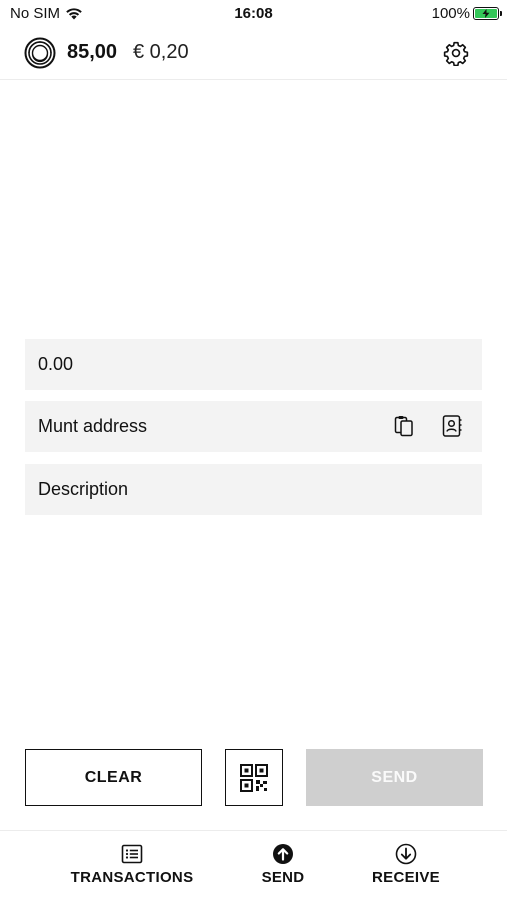 This screenshot has height=900, width=507. I want to click on settings-gear-icon, so click(456, 53).